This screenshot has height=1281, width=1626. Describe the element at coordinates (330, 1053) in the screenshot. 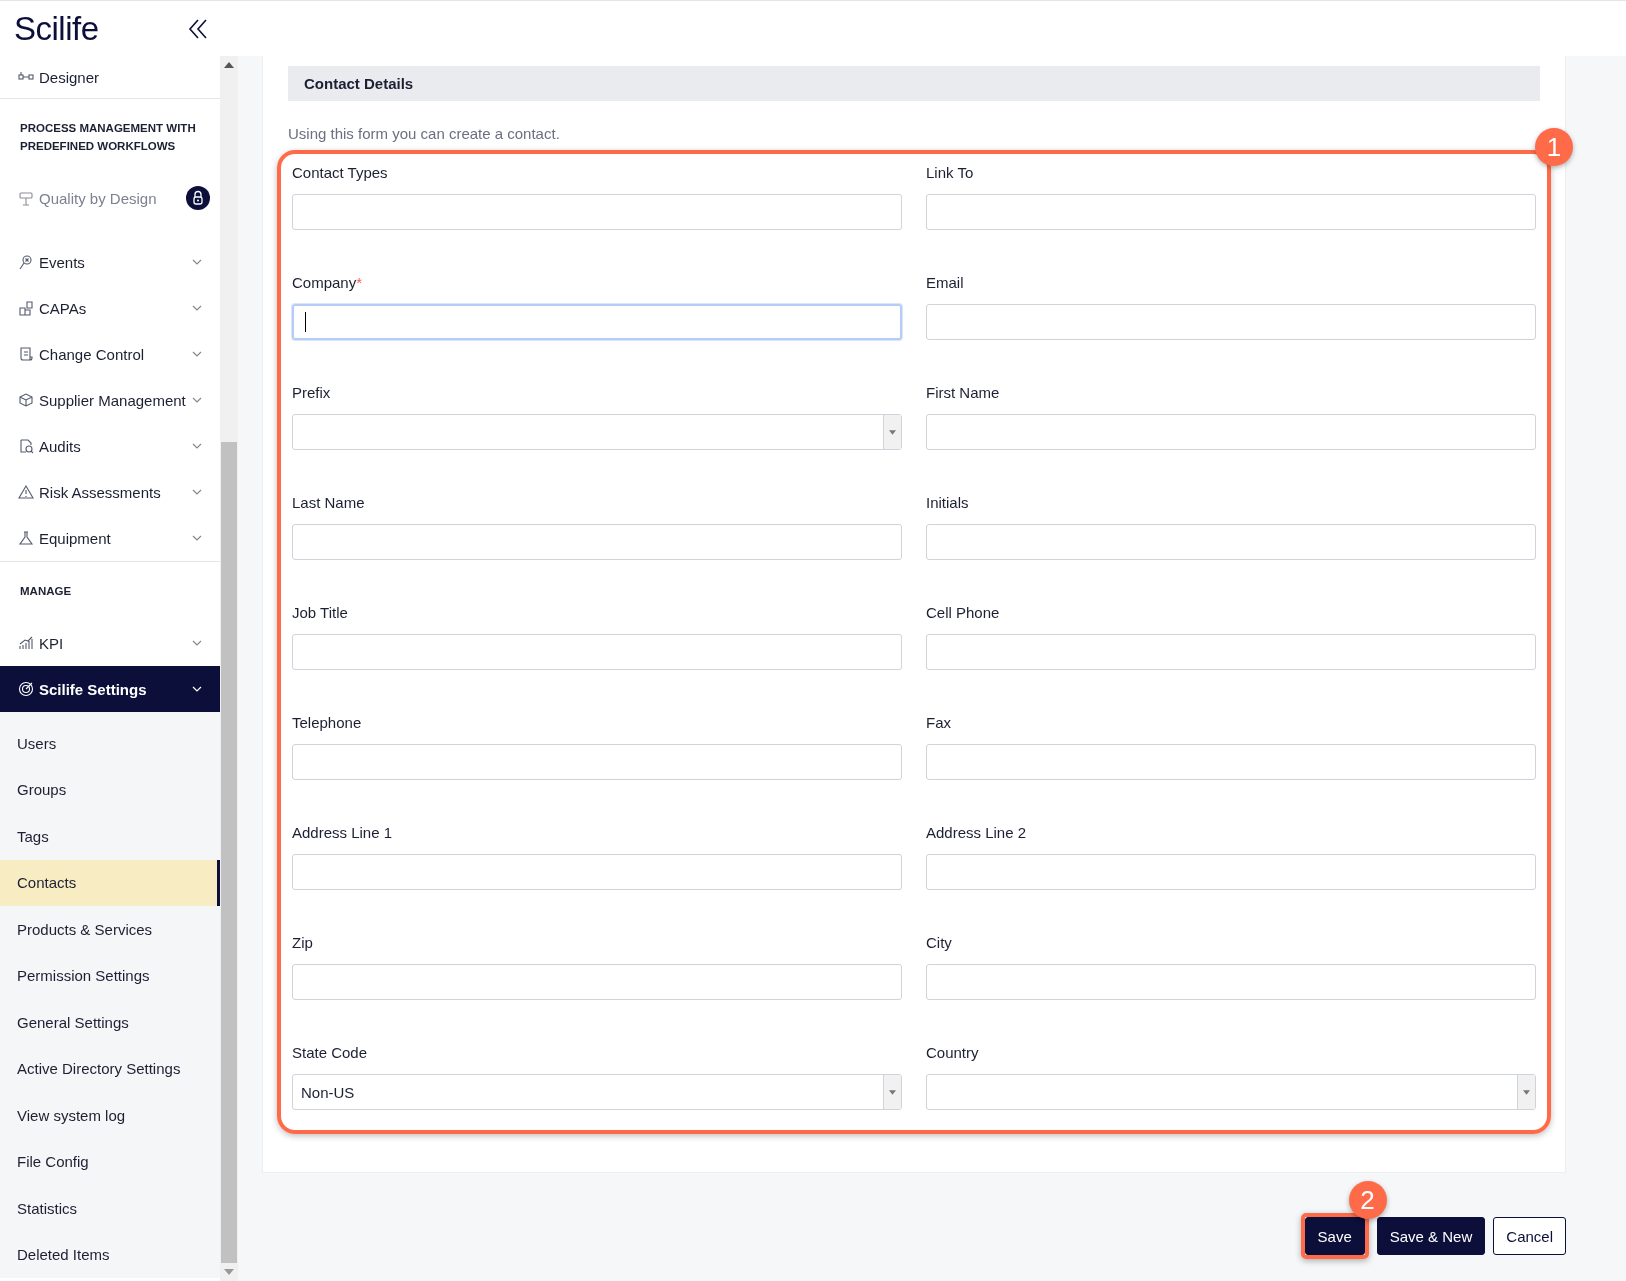

I see `field-label: State Code` at that location.